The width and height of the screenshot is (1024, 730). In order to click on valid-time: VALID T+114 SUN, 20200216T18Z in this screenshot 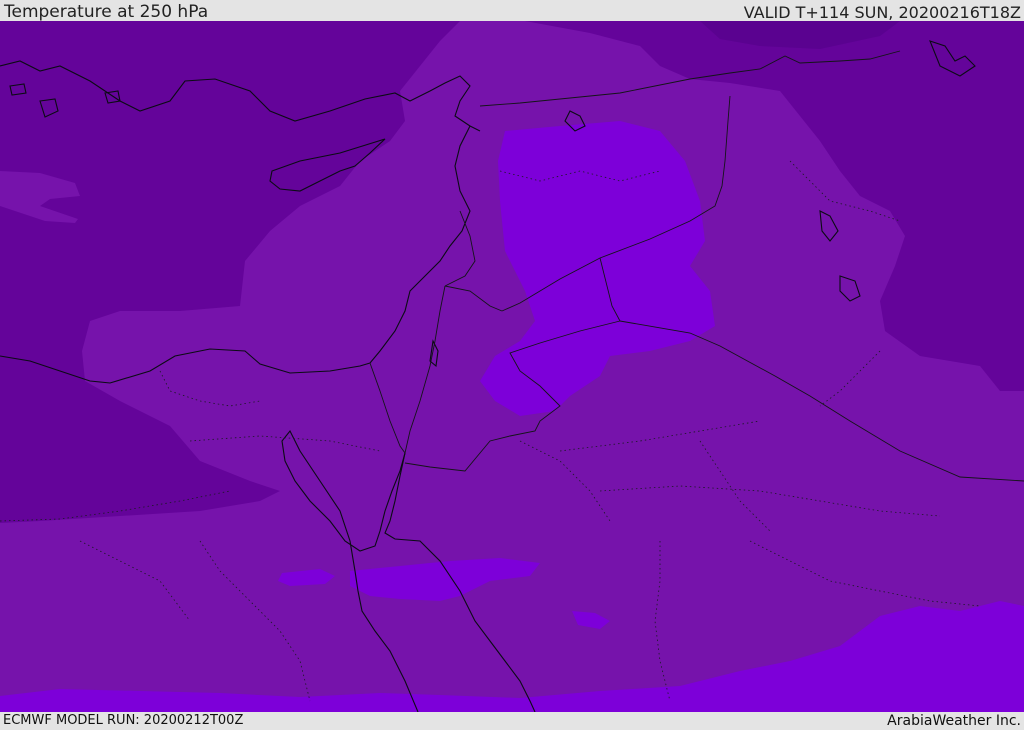, I will do `click(882, 12)`.